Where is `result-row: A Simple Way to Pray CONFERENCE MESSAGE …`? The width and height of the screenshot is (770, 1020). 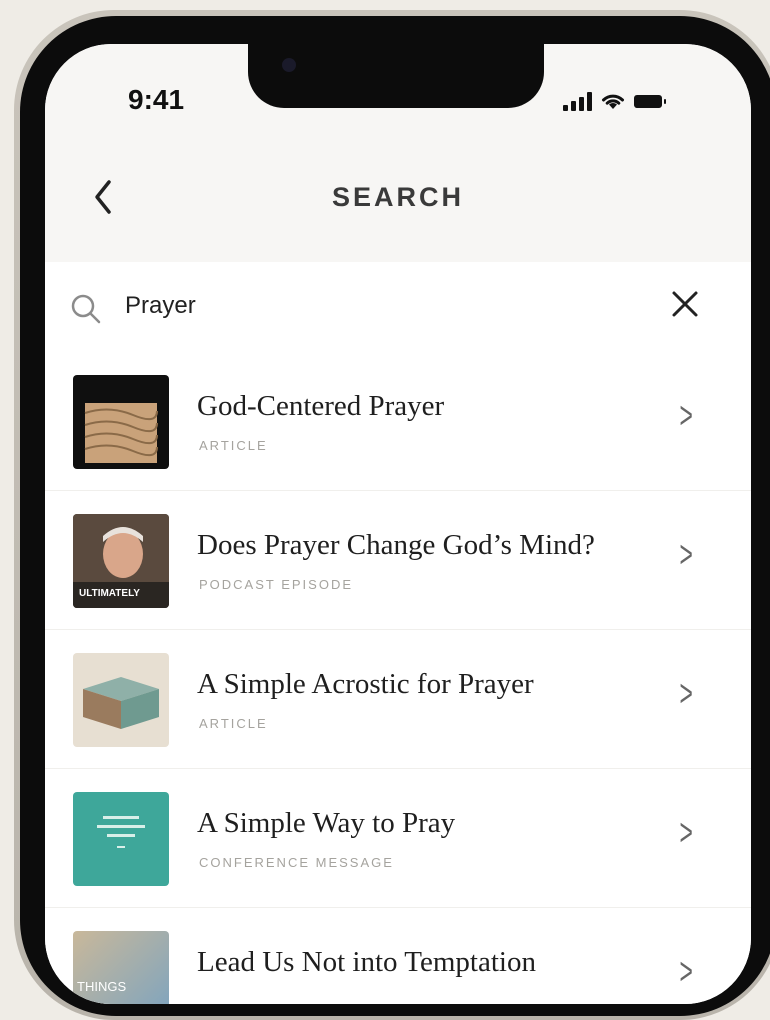 result-row: A Simple Way to Pray CONFERENCE MESSAGE … is located at coordinates (398, 838).